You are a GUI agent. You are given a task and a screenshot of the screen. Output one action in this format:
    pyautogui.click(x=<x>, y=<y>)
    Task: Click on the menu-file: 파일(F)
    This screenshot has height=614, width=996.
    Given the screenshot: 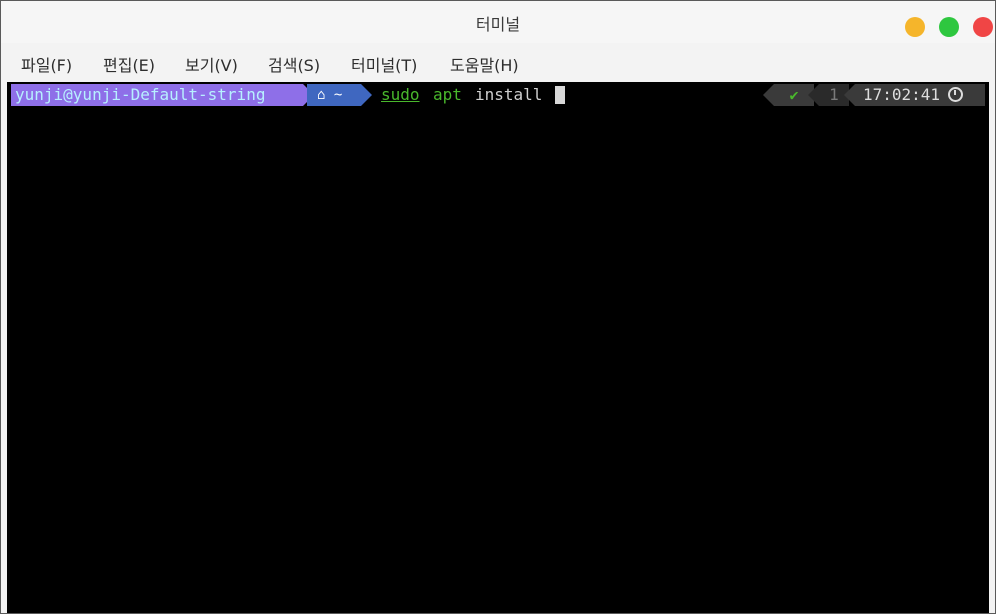 What is the action you would take?
    pyautogui.click(x=46, y=64)
    